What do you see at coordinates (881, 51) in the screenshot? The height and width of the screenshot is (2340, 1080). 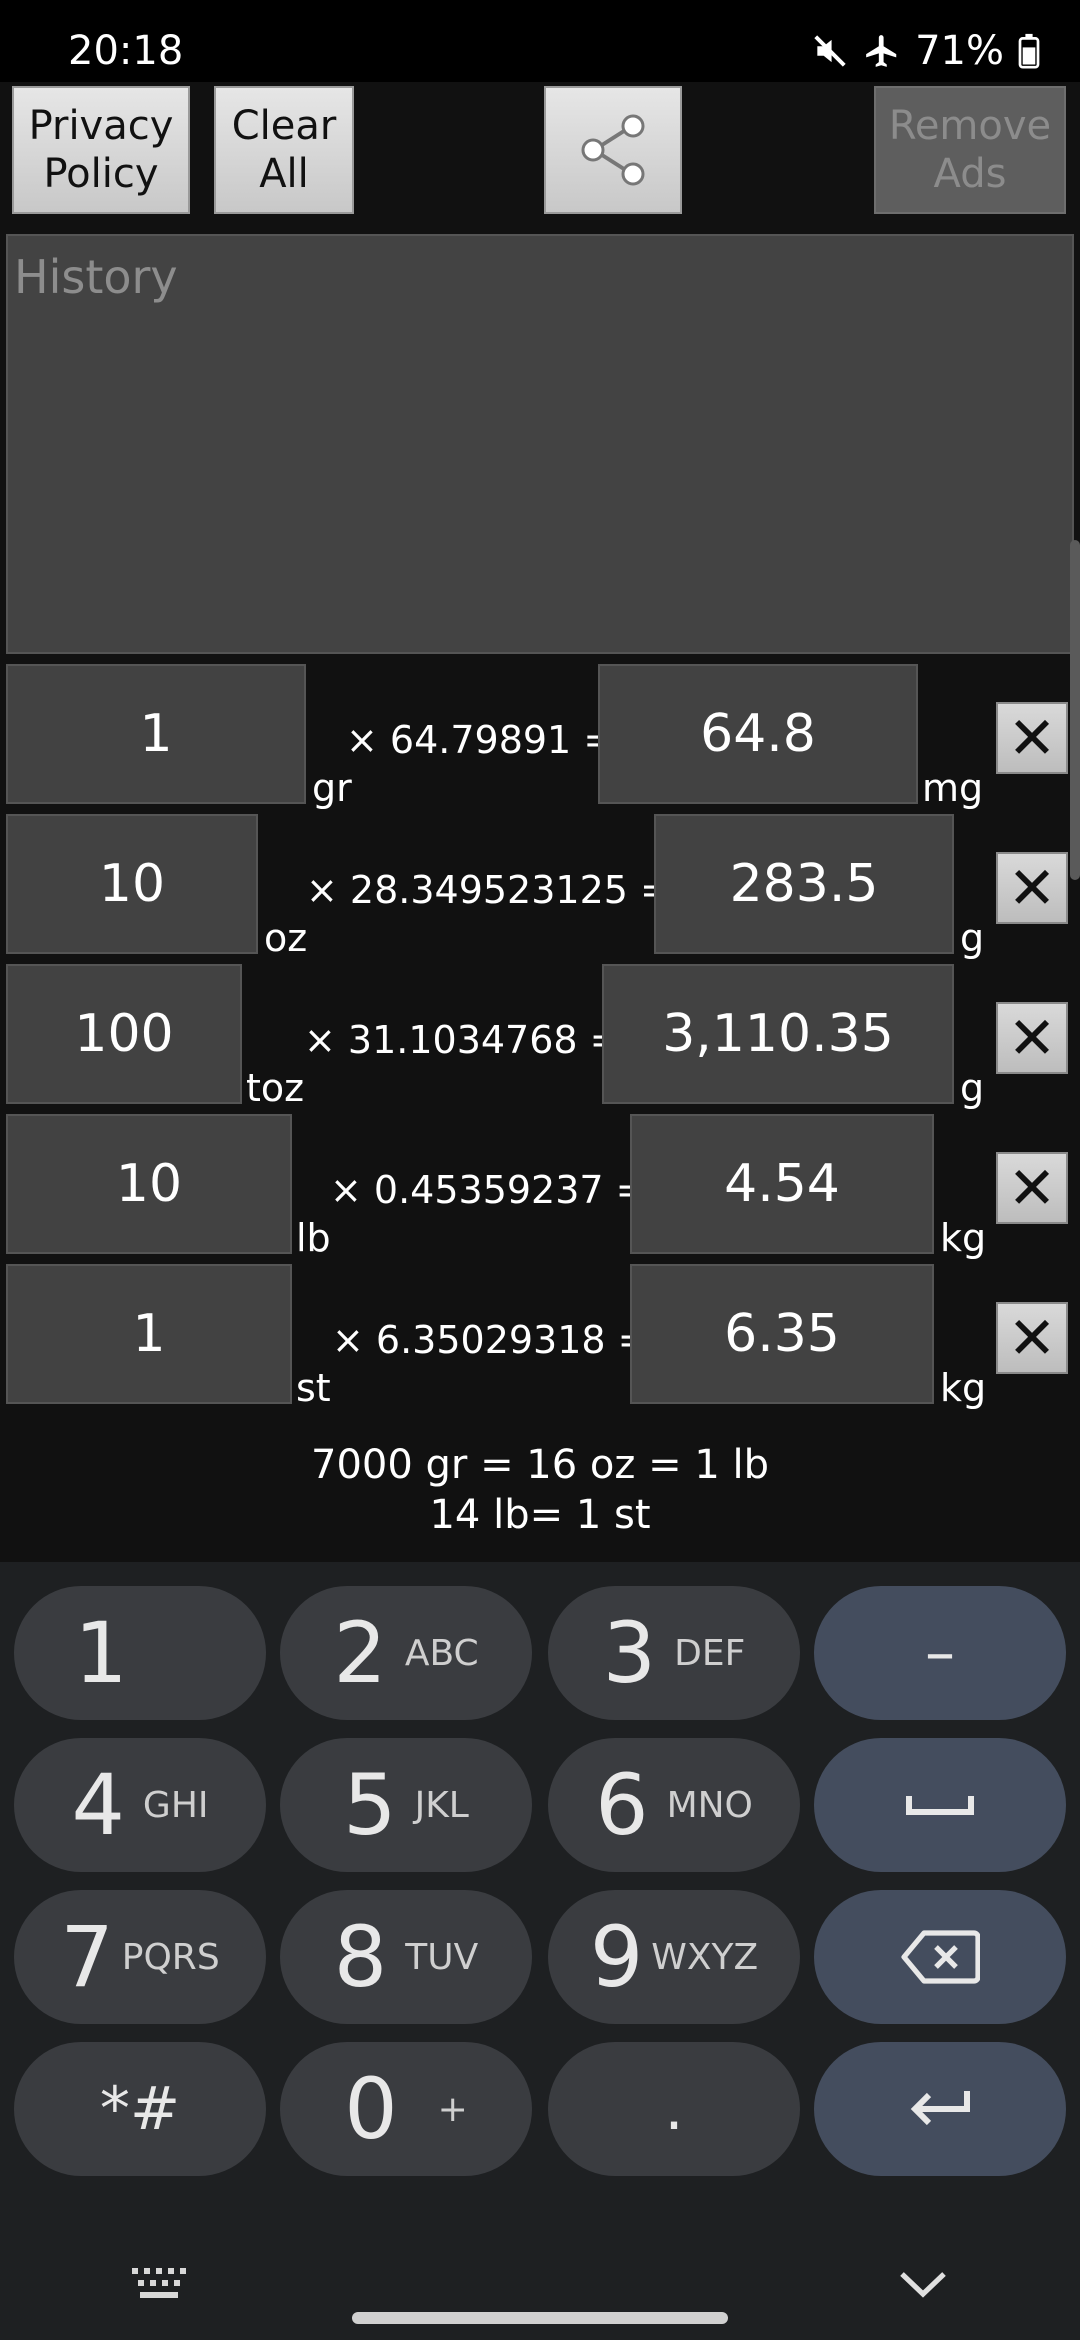 I see `airplane-icon` at bounding box center [881, 51].